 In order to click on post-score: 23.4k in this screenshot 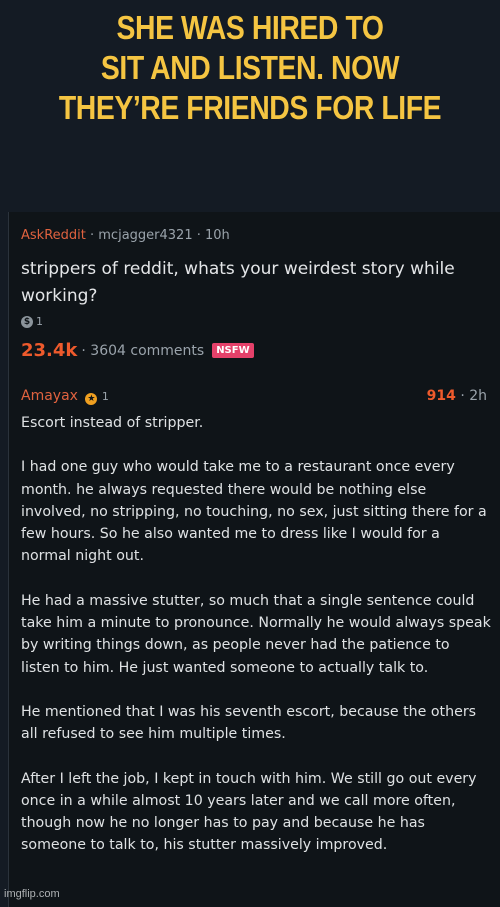, I will do `click(49, 350)`.